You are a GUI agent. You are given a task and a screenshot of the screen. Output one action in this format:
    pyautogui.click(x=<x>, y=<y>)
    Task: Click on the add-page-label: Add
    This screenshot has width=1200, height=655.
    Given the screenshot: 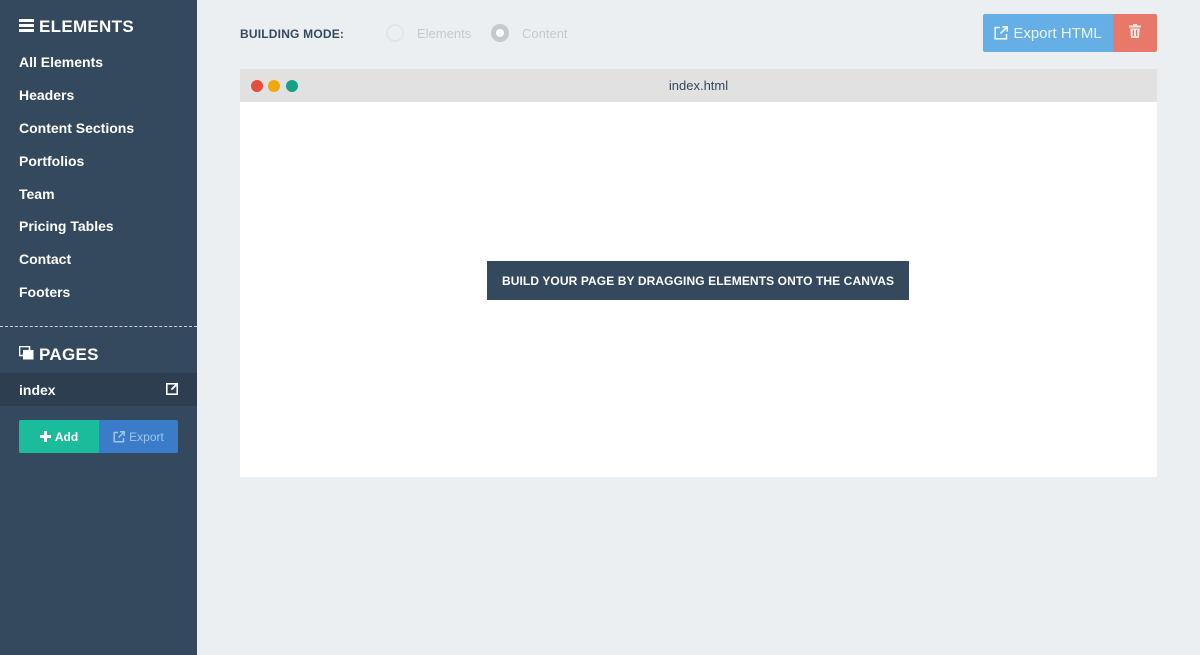 What is the action you would take?
    pyautogui.click(x=66, y=436)
    